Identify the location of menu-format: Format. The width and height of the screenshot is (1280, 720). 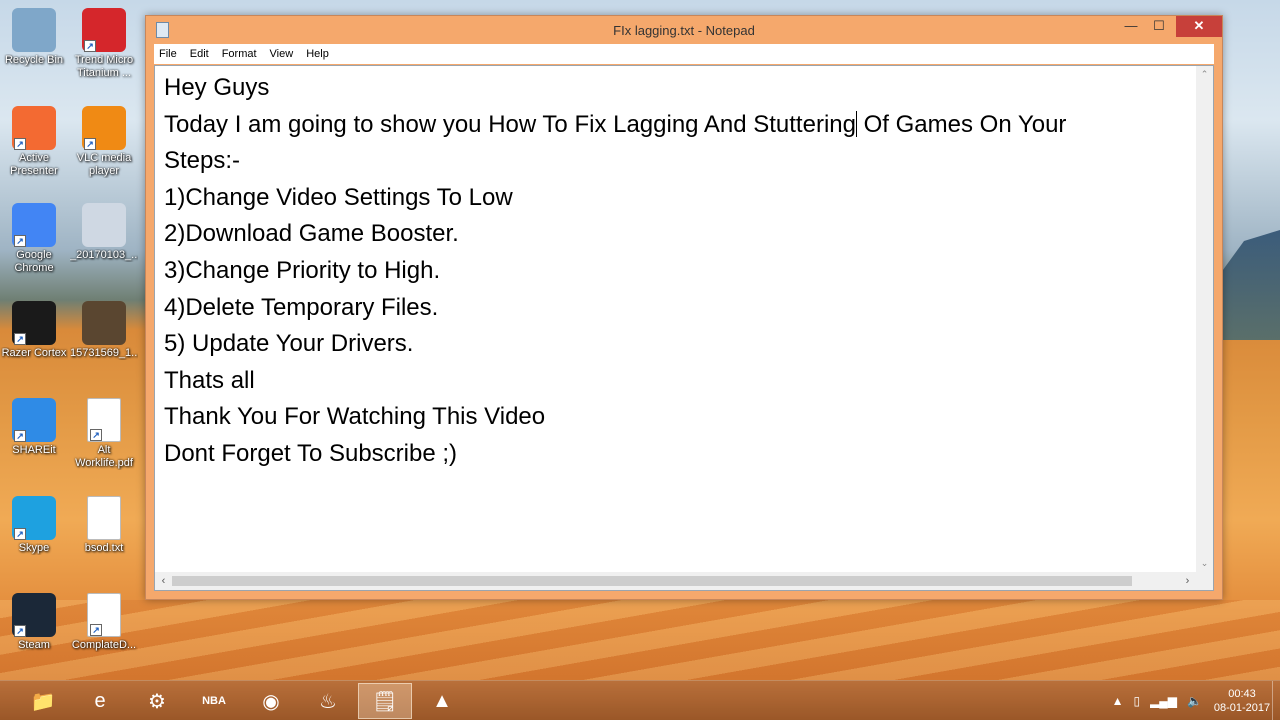
(239, 54).